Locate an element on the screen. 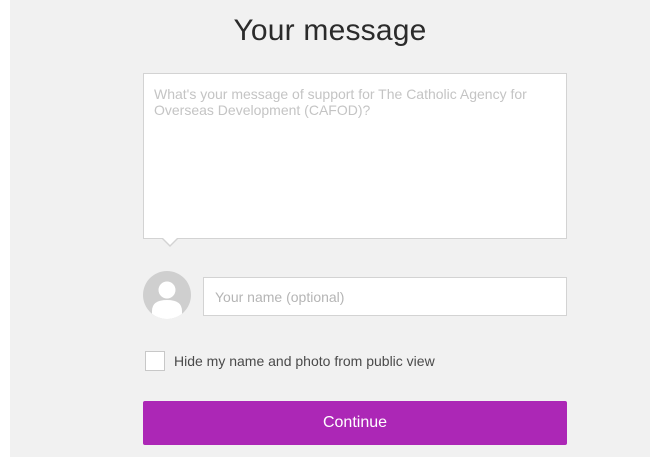 This screenshot has height=457, width=659. hide-identity-label: Hide my name and photo from public view is located at coordinates (304, 361).